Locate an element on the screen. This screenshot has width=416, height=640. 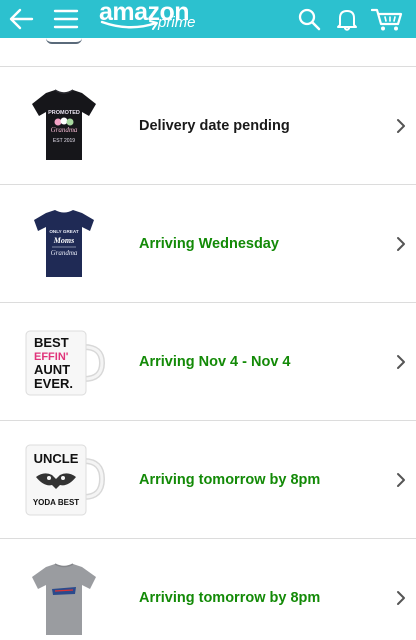
thumb-text-2: Moms is located at coordinates (63, 240).